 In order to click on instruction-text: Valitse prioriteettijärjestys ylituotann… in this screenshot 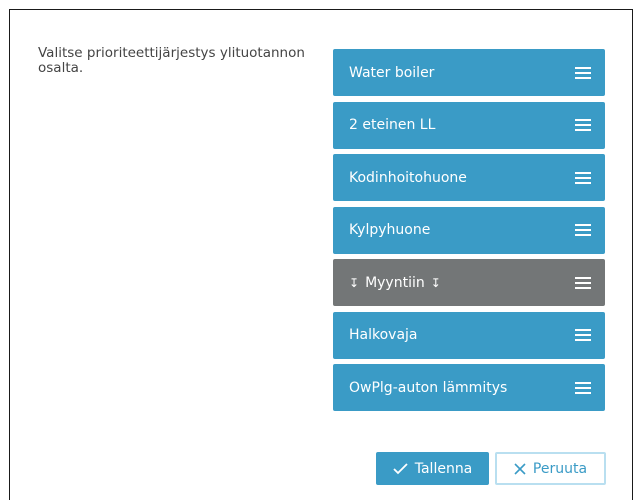, I will do `click(171, 60)`.